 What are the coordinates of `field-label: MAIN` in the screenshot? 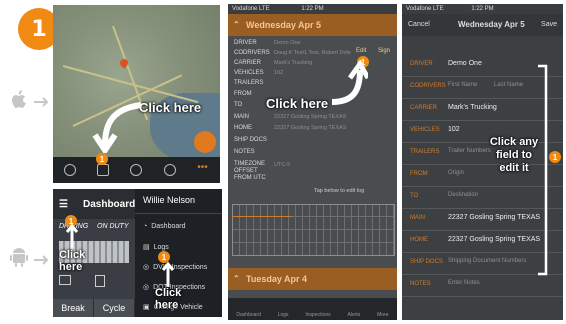 It's located at (241, 117).